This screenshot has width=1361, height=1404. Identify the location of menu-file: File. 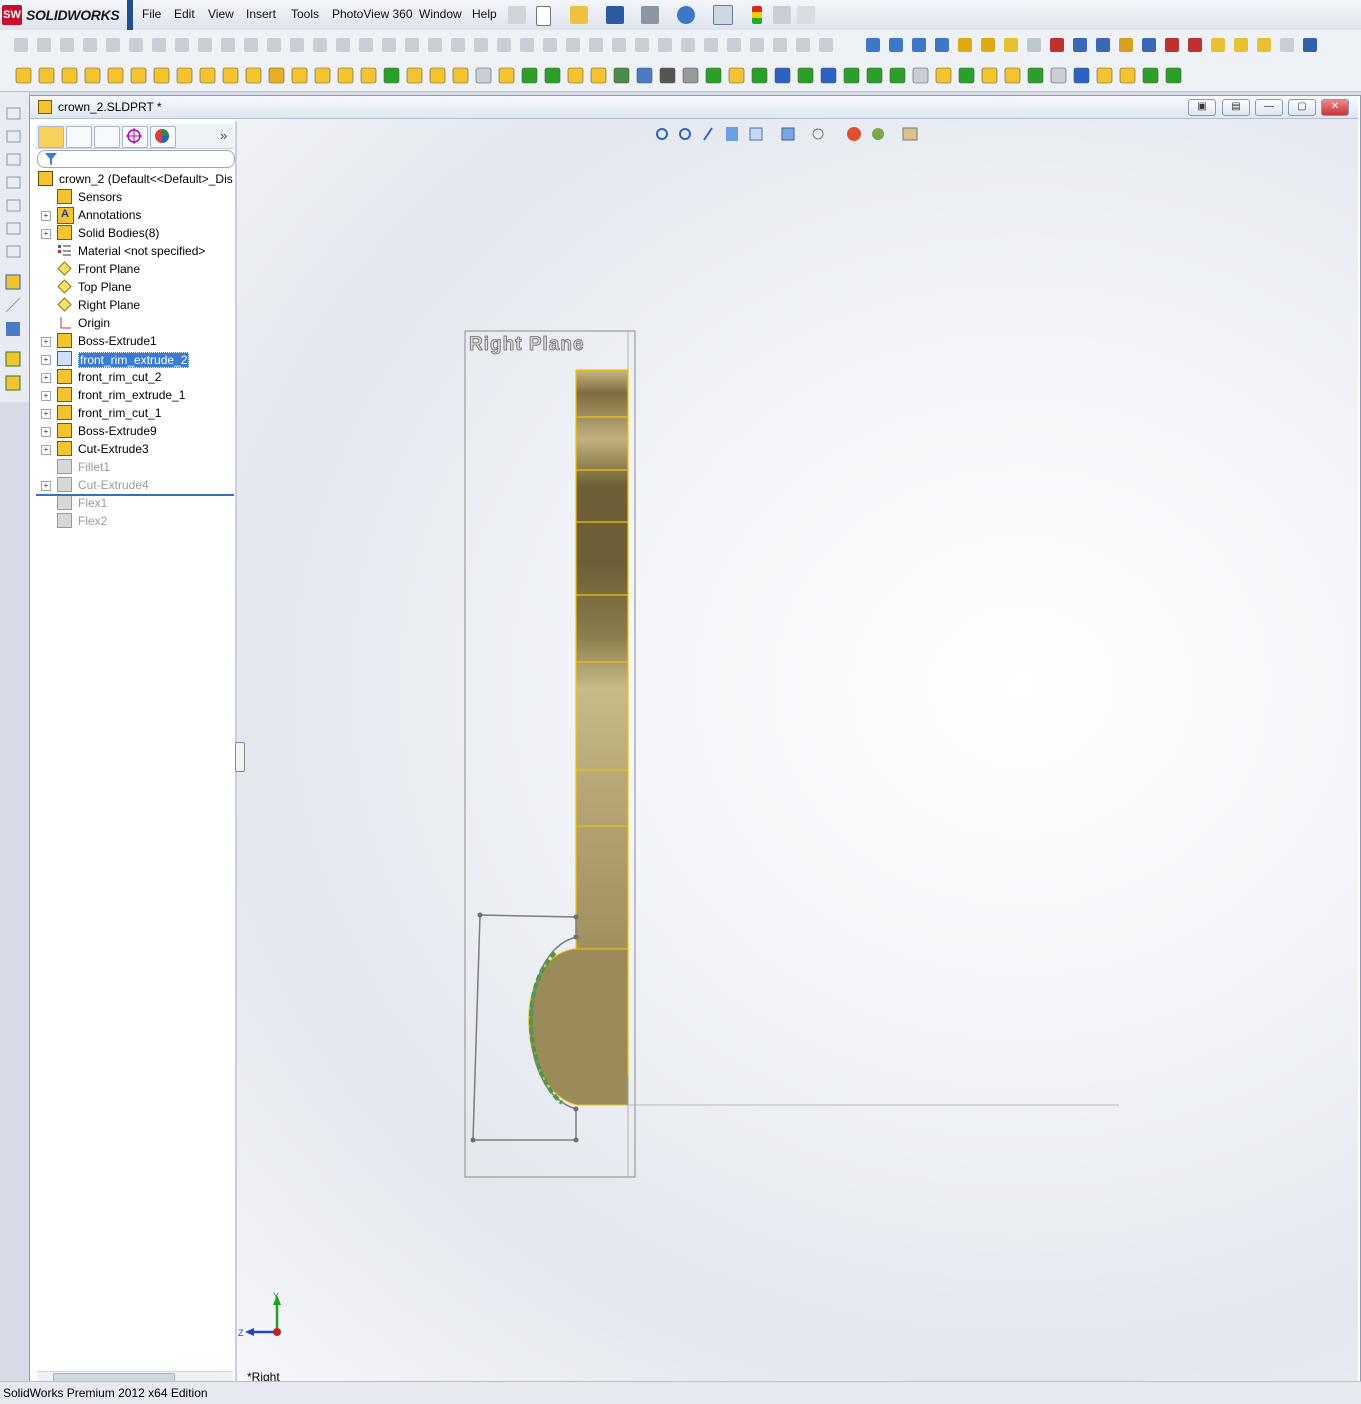
(151, 14).